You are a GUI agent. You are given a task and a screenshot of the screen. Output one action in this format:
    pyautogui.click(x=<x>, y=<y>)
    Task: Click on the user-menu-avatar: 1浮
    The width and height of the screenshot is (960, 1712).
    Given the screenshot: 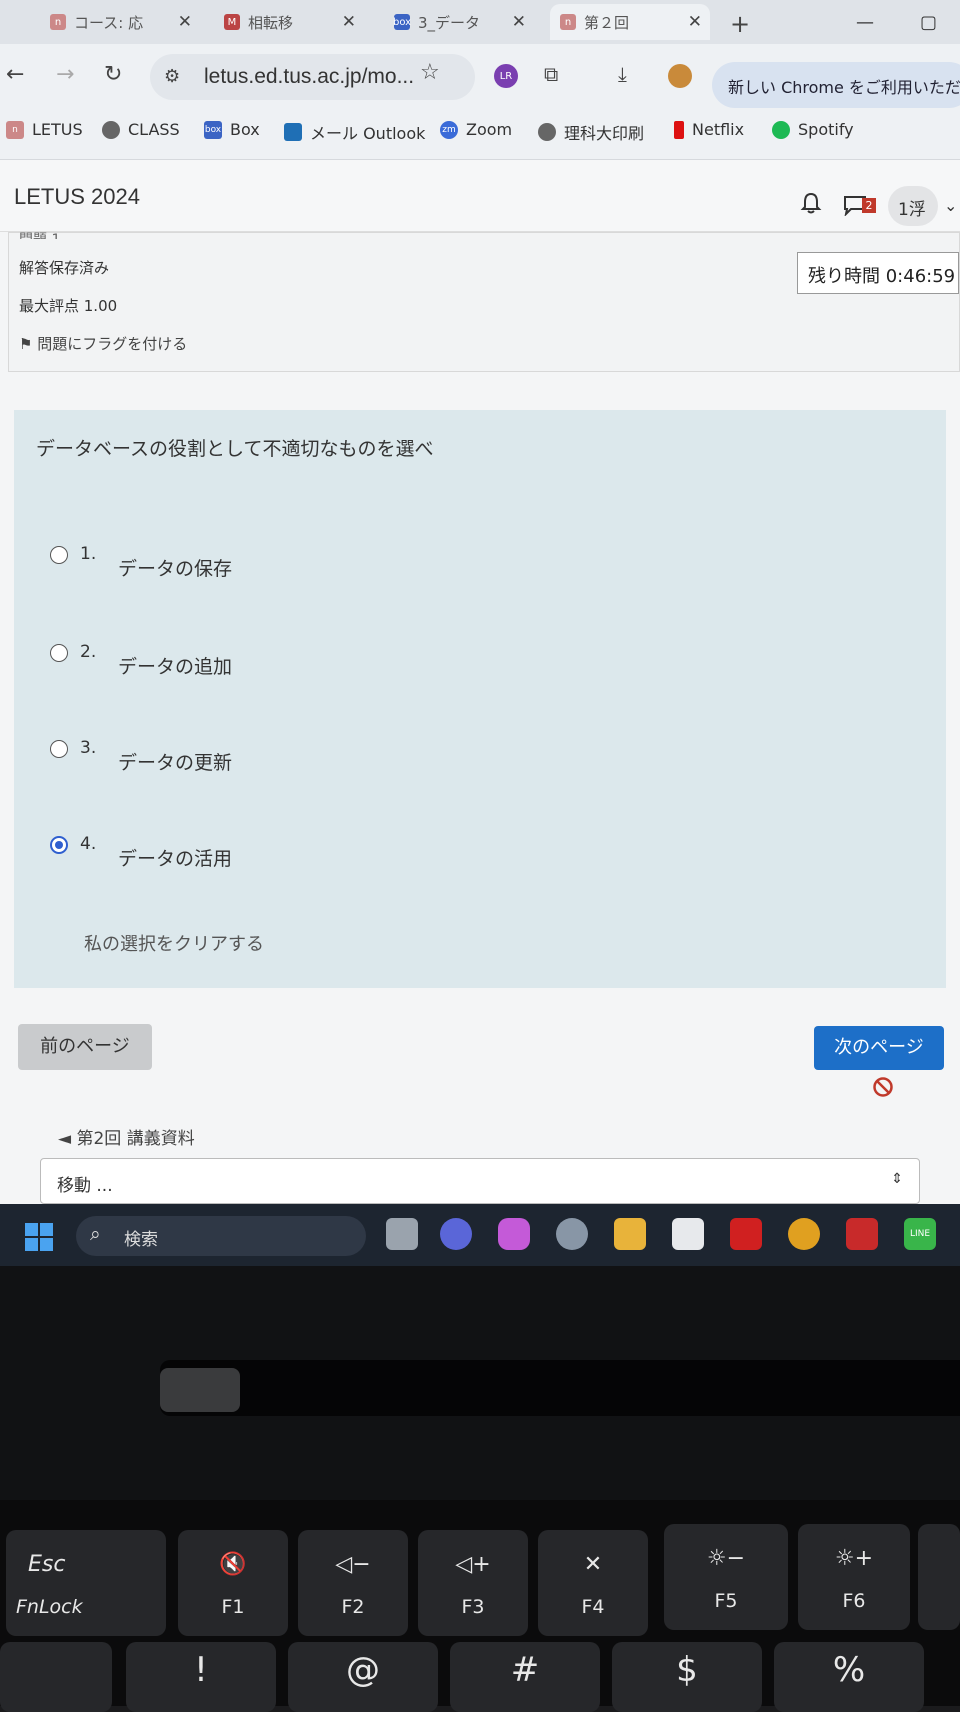 What is the action you would take?
    pyautogui.click(x=913, y=206)
    